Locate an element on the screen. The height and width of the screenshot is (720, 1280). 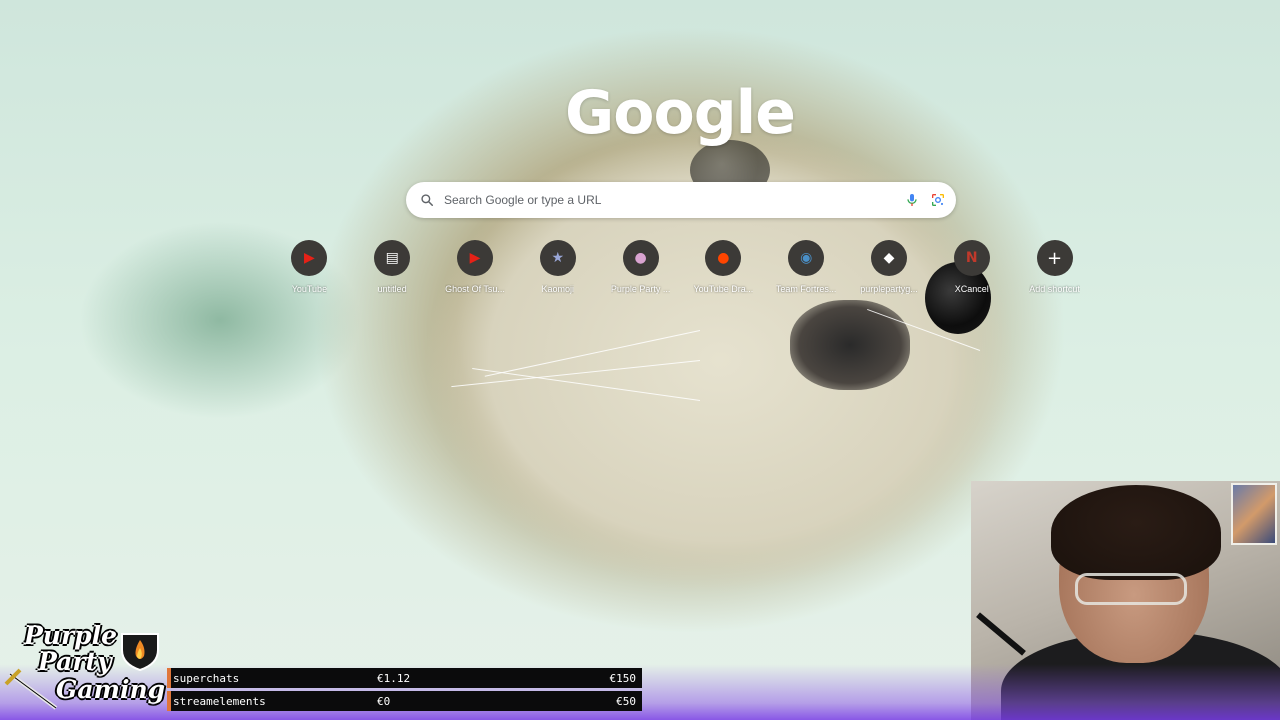
add-shortcut-button: + Add shortcut is located at coordinates (1054, 267).